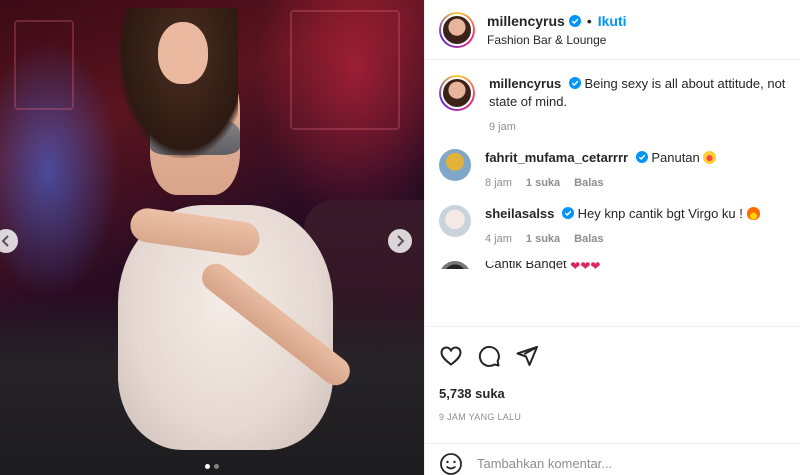  I want to click on comment-time: 8 jam, so click(498, 183).